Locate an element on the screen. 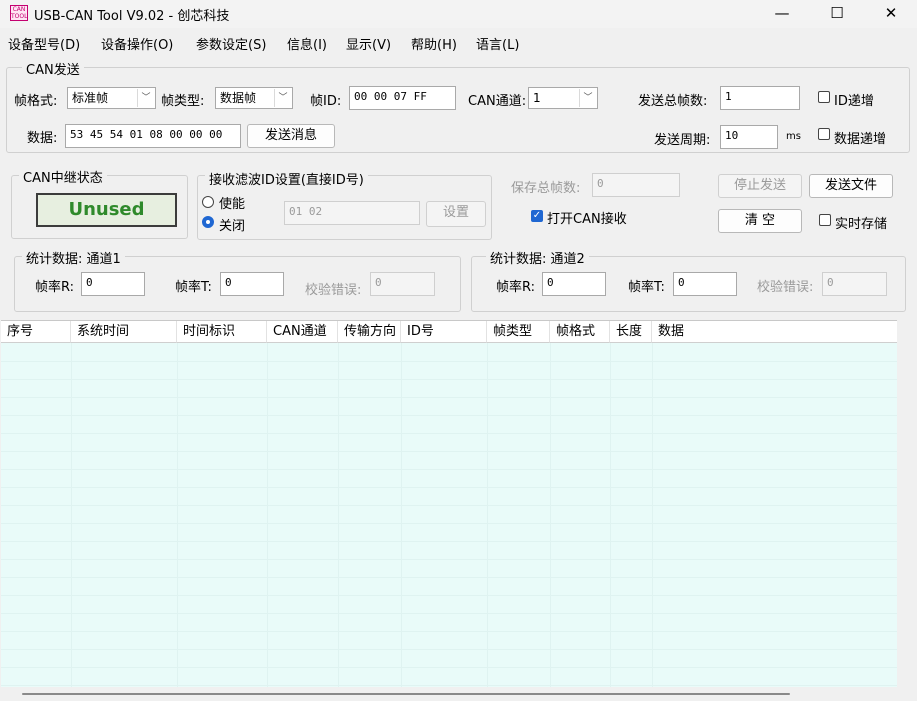 The height and width of the screenshot is (701, 917). col-header-id: ID号 is located at coordinates (444, 332).